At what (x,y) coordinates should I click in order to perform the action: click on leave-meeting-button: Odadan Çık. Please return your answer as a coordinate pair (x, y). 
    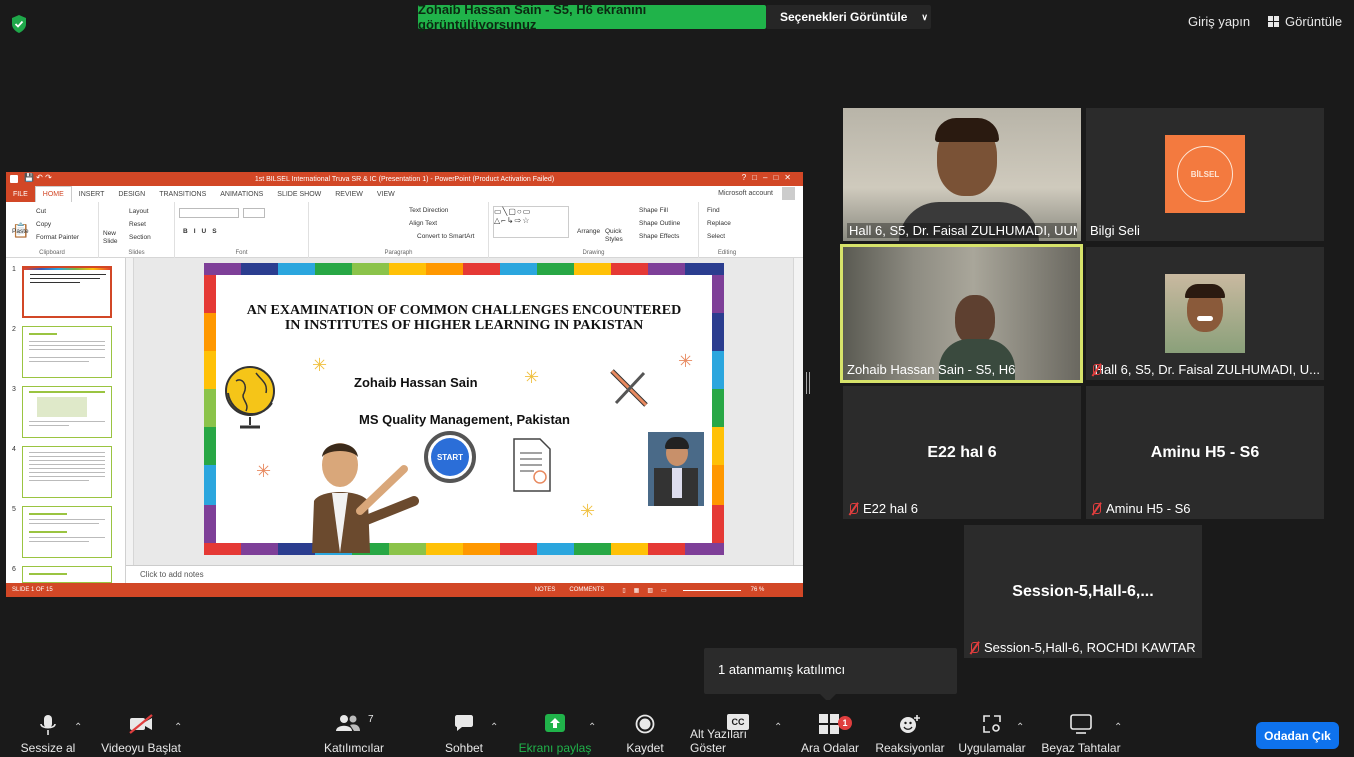
    Looking at the image, I should click on (1297, 735).